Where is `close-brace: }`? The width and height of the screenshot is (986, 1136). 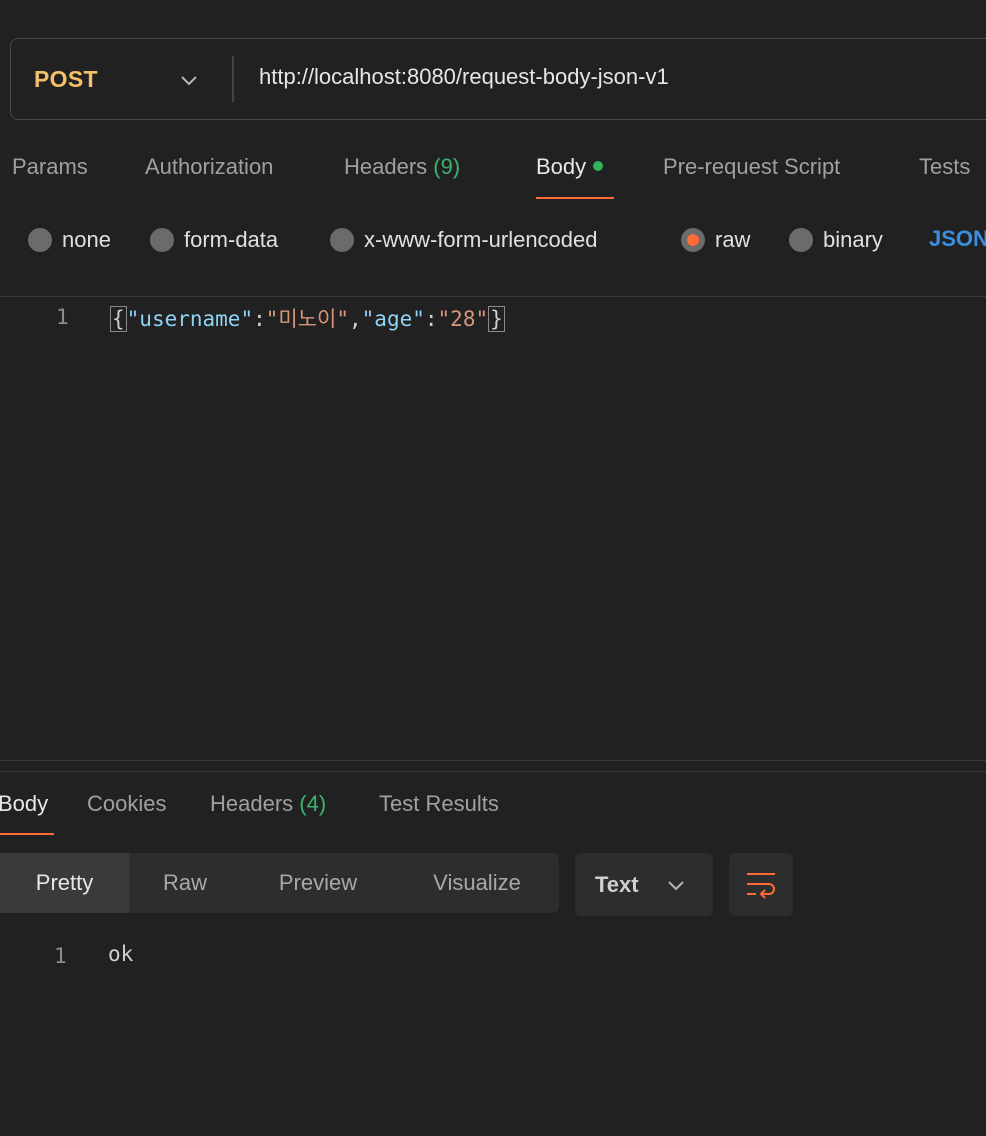
close-brace: } is located at coordinates (496, 319).